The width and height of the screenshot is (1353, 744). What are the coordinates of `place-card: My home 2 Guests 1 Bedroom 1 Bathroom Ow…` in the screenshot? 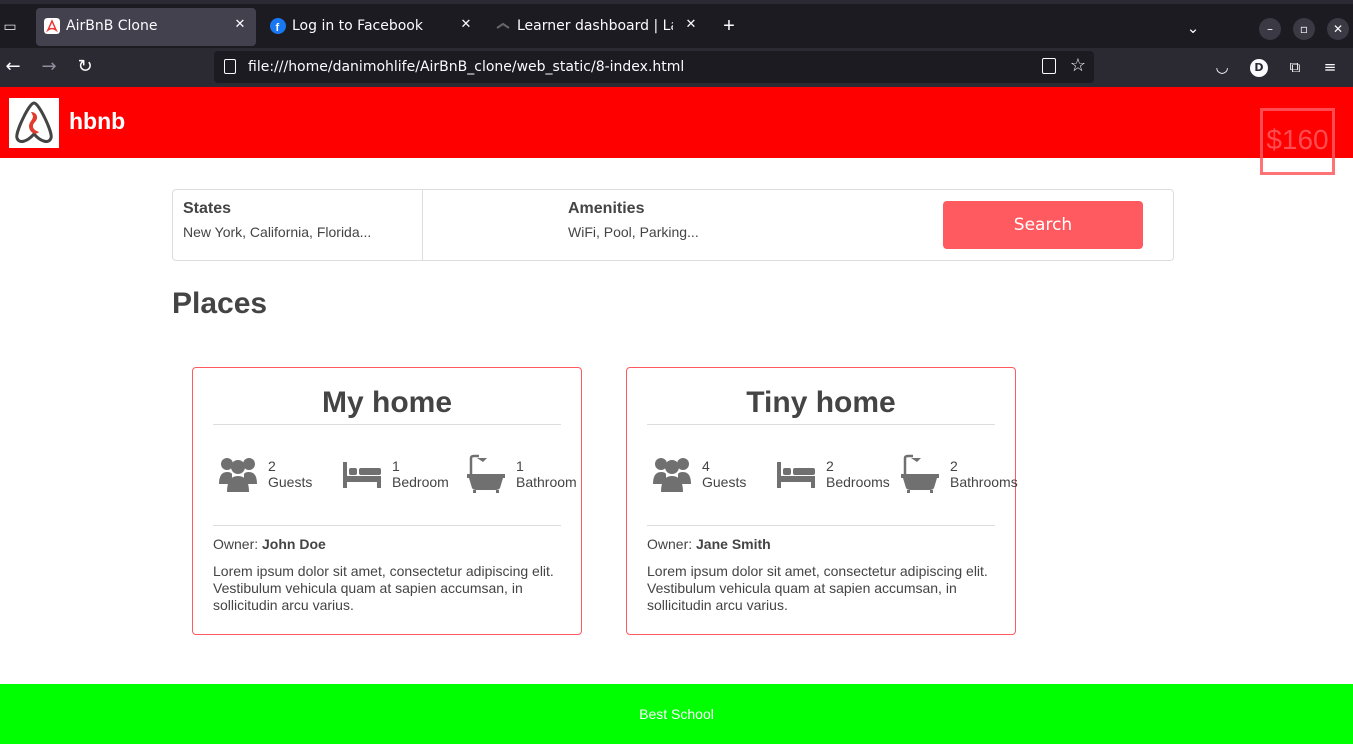 It's located at (387, 501).